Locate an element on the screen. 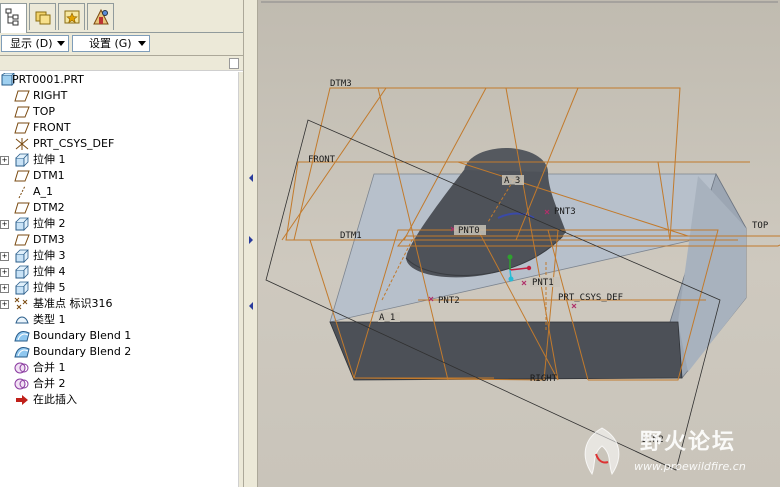 This screenshot has width=780, height=487. watermark-title: 野火论坛 is located at coordinates (688, 442).